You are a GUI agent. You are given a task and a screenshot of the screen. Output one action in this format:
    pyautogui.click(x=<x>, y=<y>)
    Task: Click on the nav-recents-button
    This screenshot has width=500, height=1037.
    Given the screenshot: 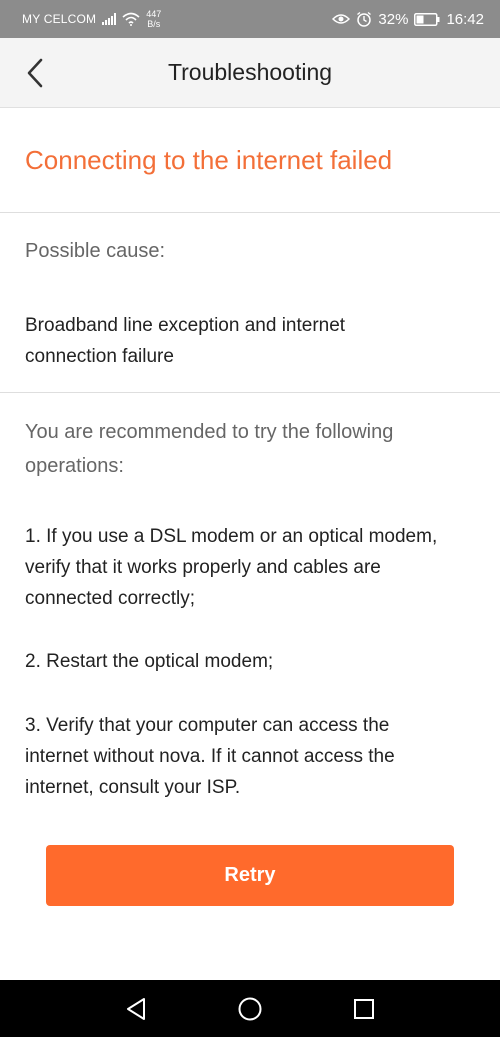 What is the action you would take?
    pyautogui.click(x=364, y=1009)
    